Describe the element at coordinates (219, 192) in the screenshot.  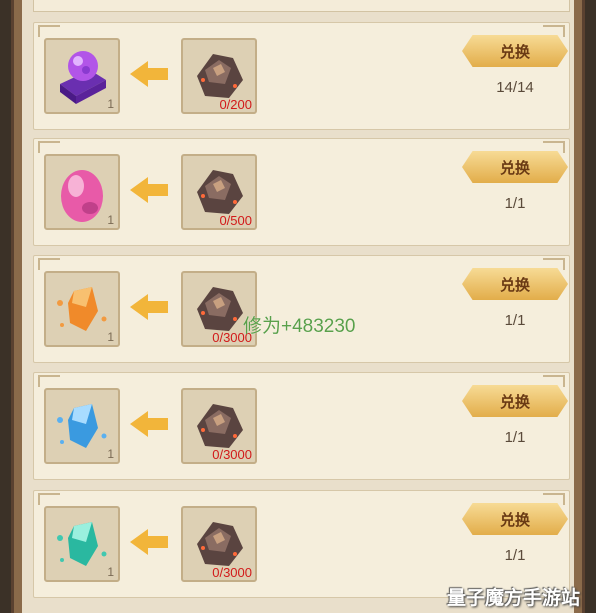
I see `cost-slot: 0/500` at that location.